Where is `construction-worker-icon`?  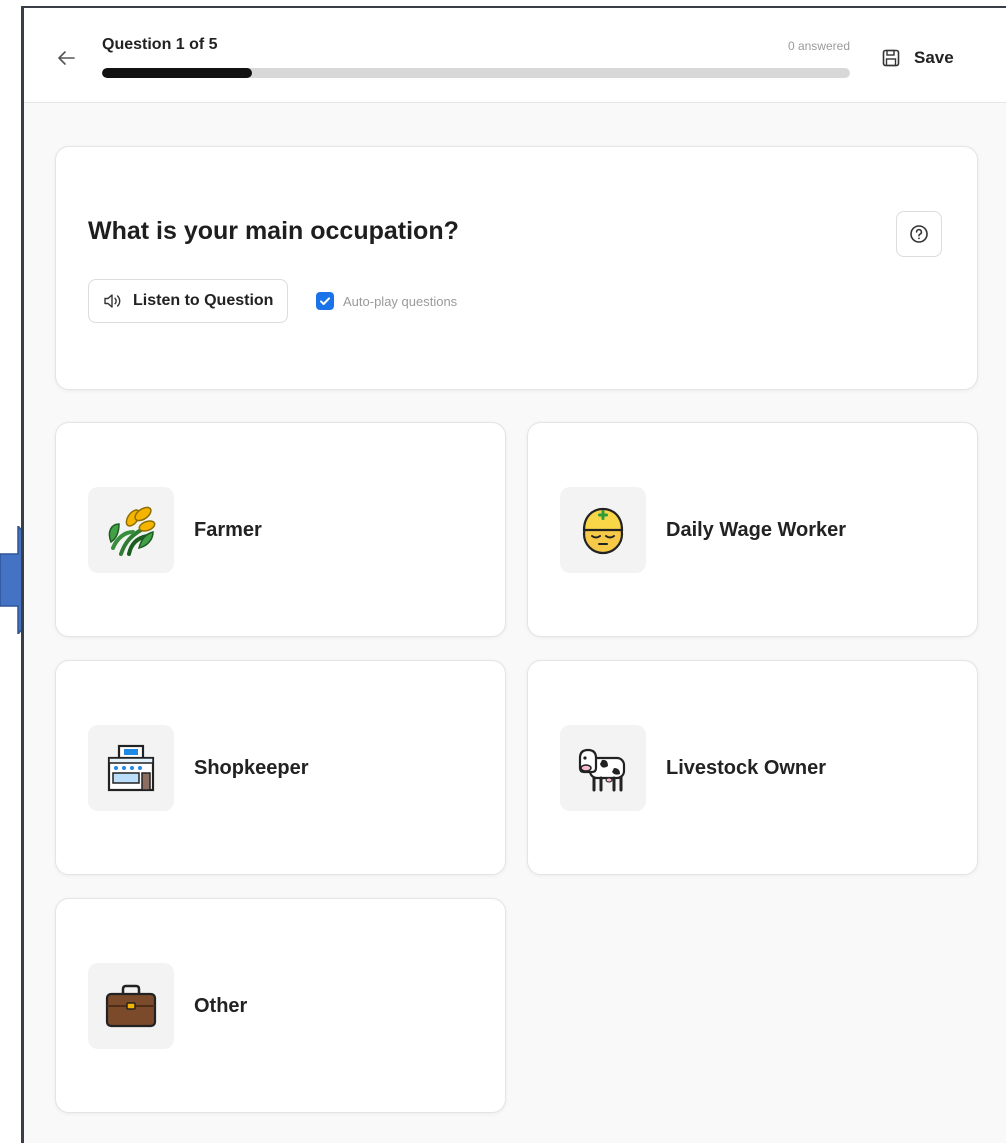
construction-worker-icon is located at coordinates (603, 531).